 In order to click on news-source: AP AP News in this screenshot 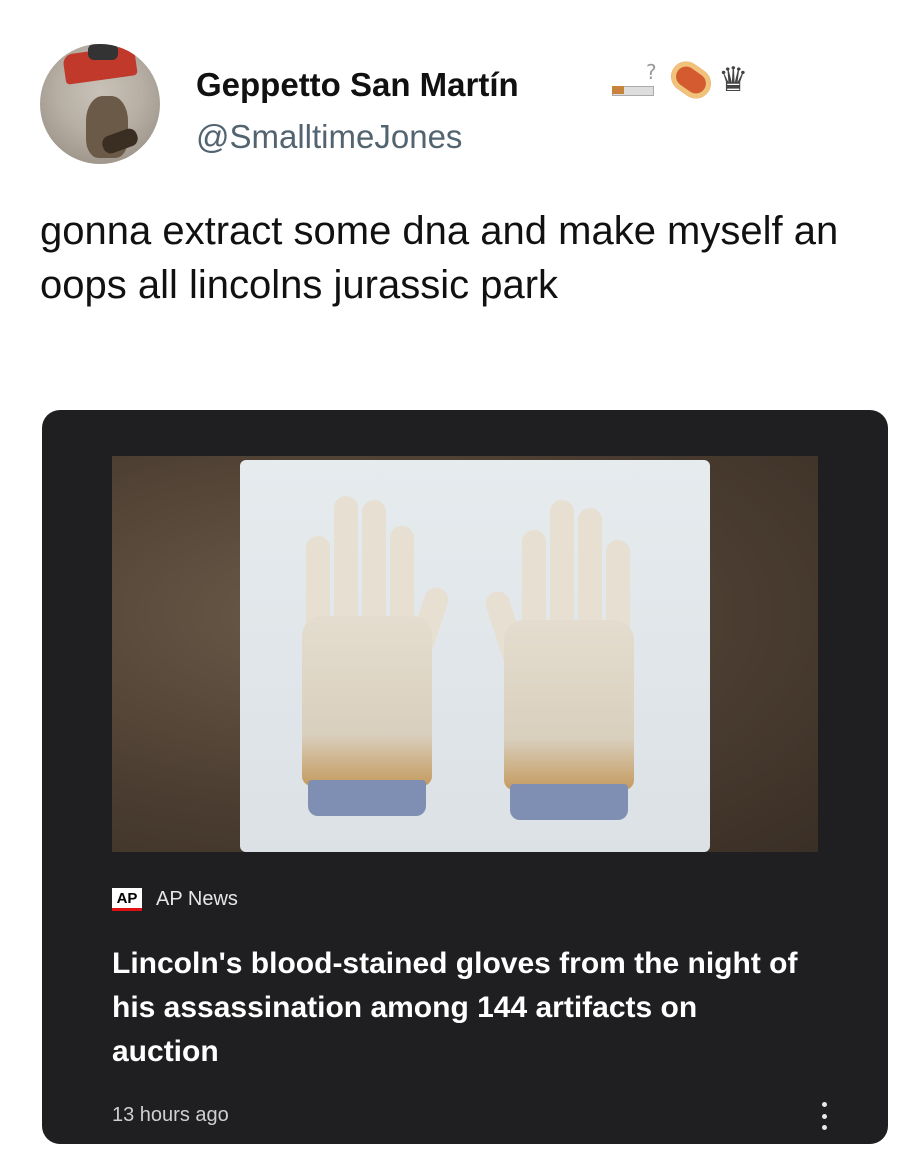, I will do `click(175, 899)`.